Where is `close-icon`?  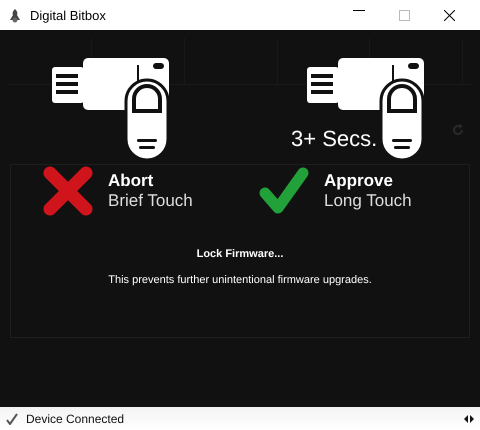 close-icon is located at coordinates (449, 15).